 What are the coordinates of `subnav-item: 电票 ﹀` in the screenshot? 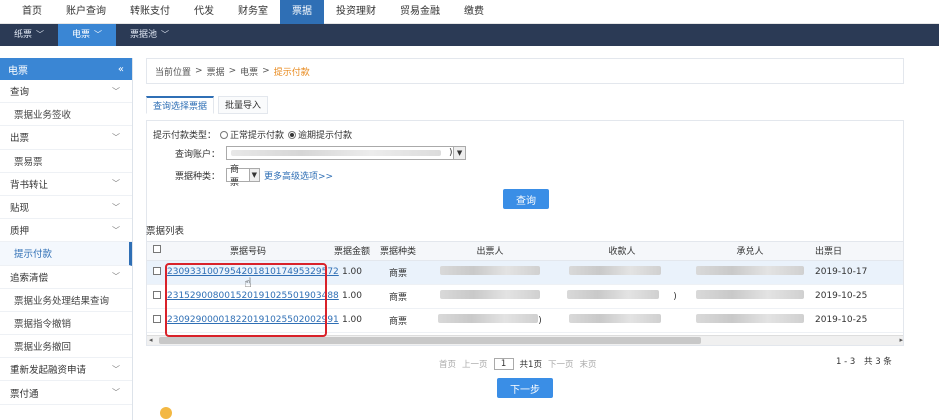 It's located at (87, 35).